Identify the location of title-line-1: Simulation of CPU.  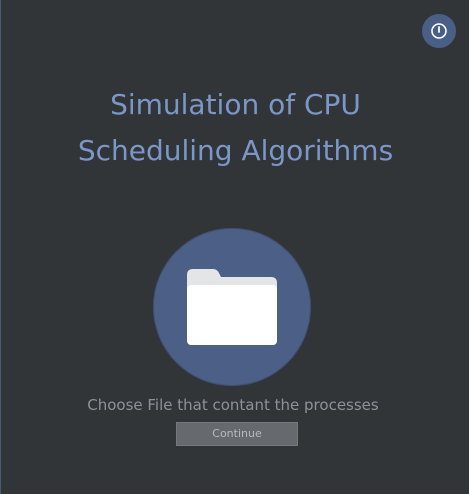
(235, 104).